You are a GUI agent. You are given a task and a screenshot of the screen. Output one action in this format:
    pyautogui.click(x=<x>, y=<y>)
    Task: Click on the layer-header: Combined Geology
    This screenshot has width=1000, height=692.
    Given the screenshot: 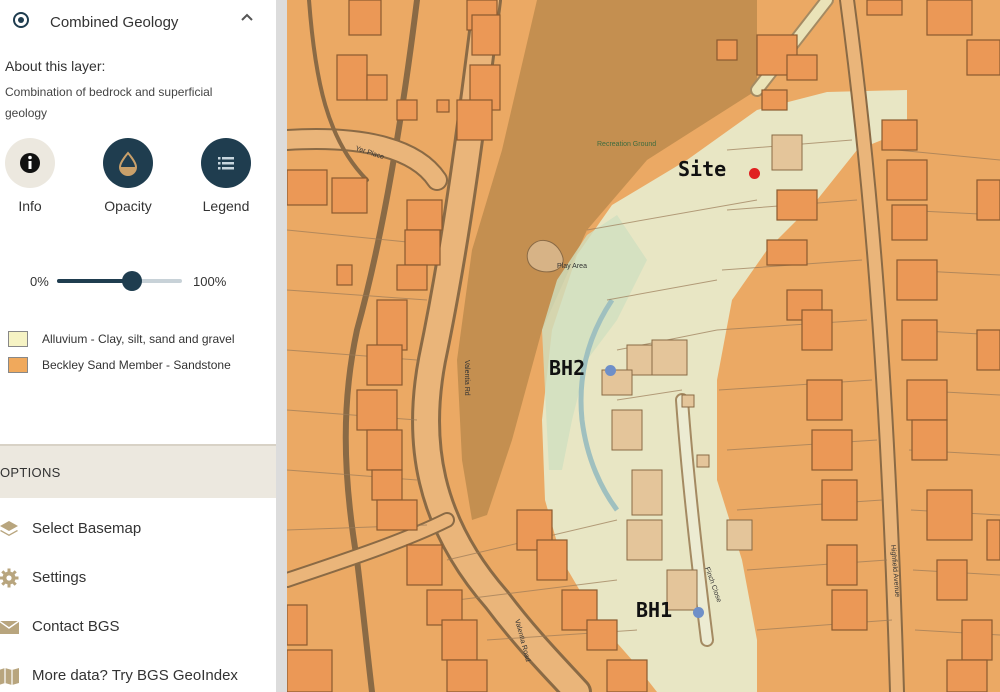 What is the action you would take?
    pyautogui.click(x=138, y=22)
    